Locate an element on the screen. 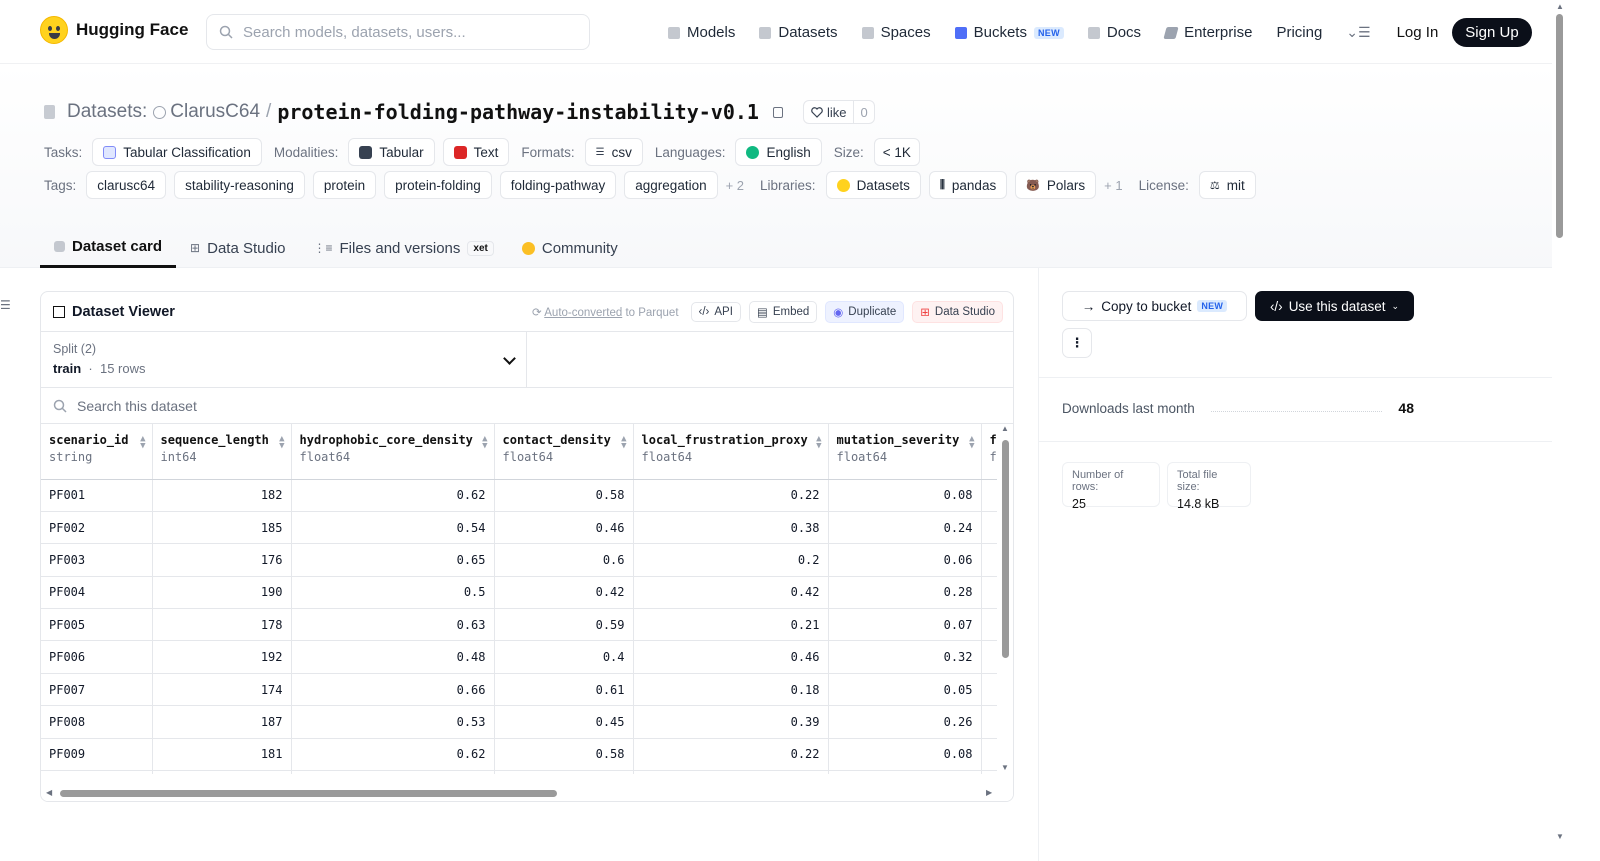 This screenshot has height=861, width=1600. nav-docs: Docs is located at coordinates (1114, 33).